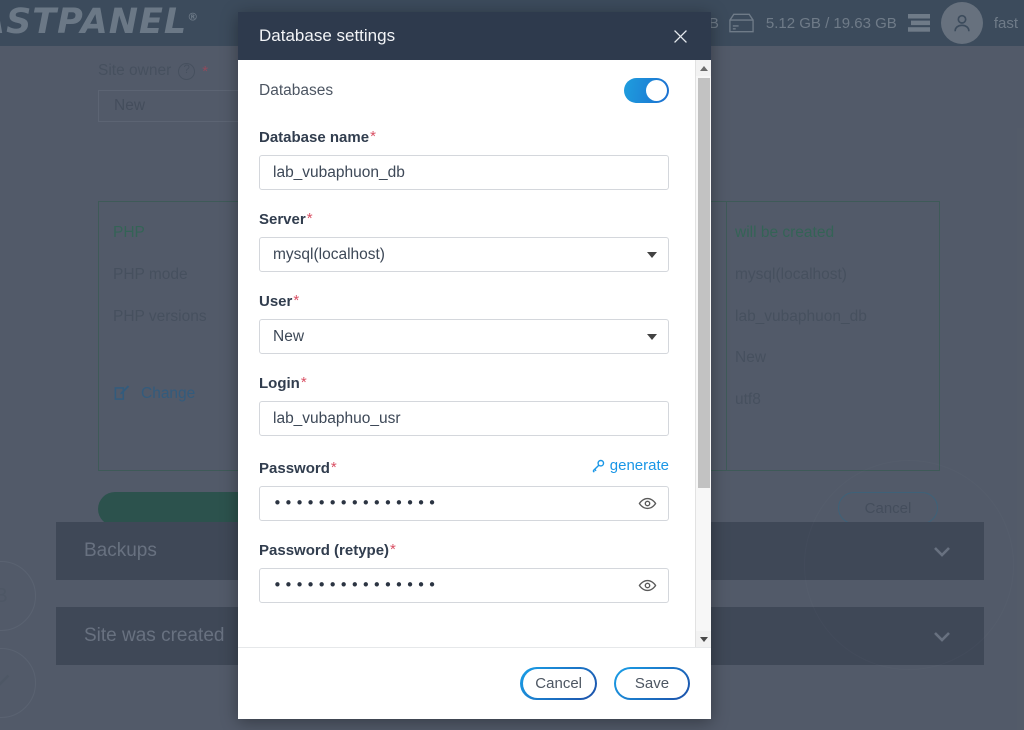 The height and width of the screenshot is (730, 1024). What do you see at coordinates (464, 336) in the screenshot?
I see `user-select: New` at bounding box center [464, 336].